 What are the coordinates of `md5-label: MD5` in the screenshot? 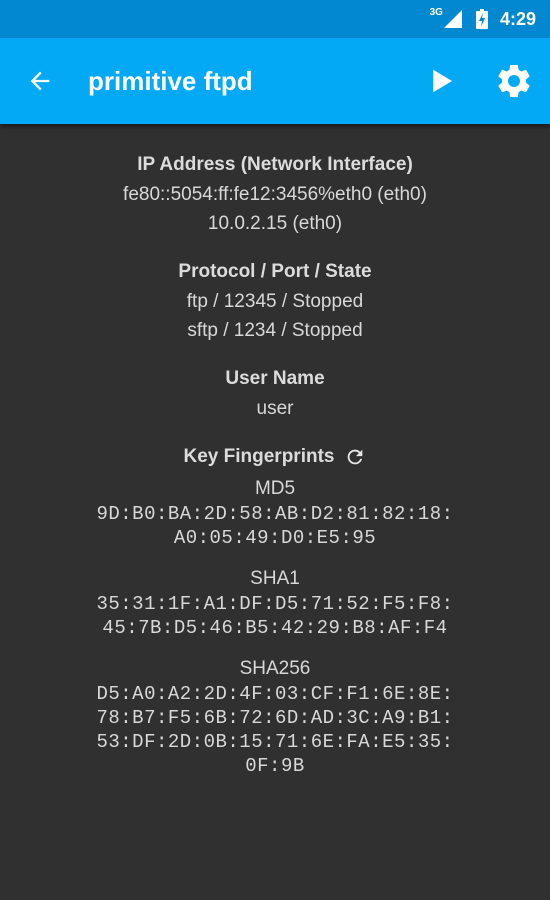 It's located at (275, 488).